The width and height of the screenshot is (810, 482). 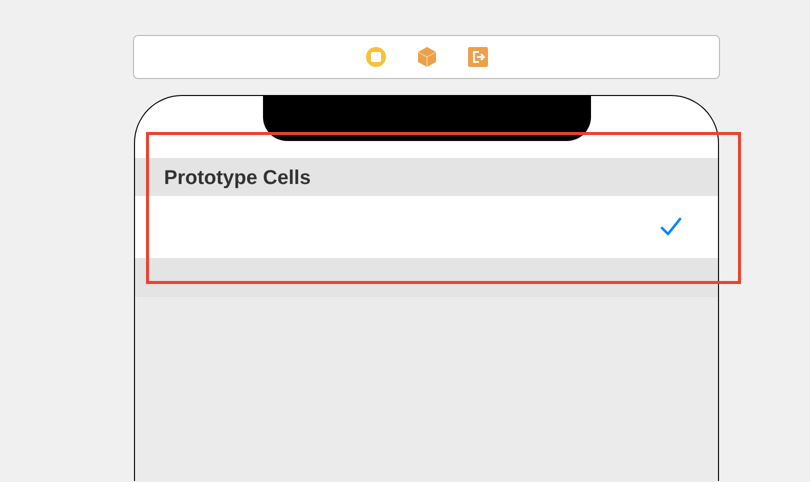 I want to click on exit-icon, so click(x=477, y=57).